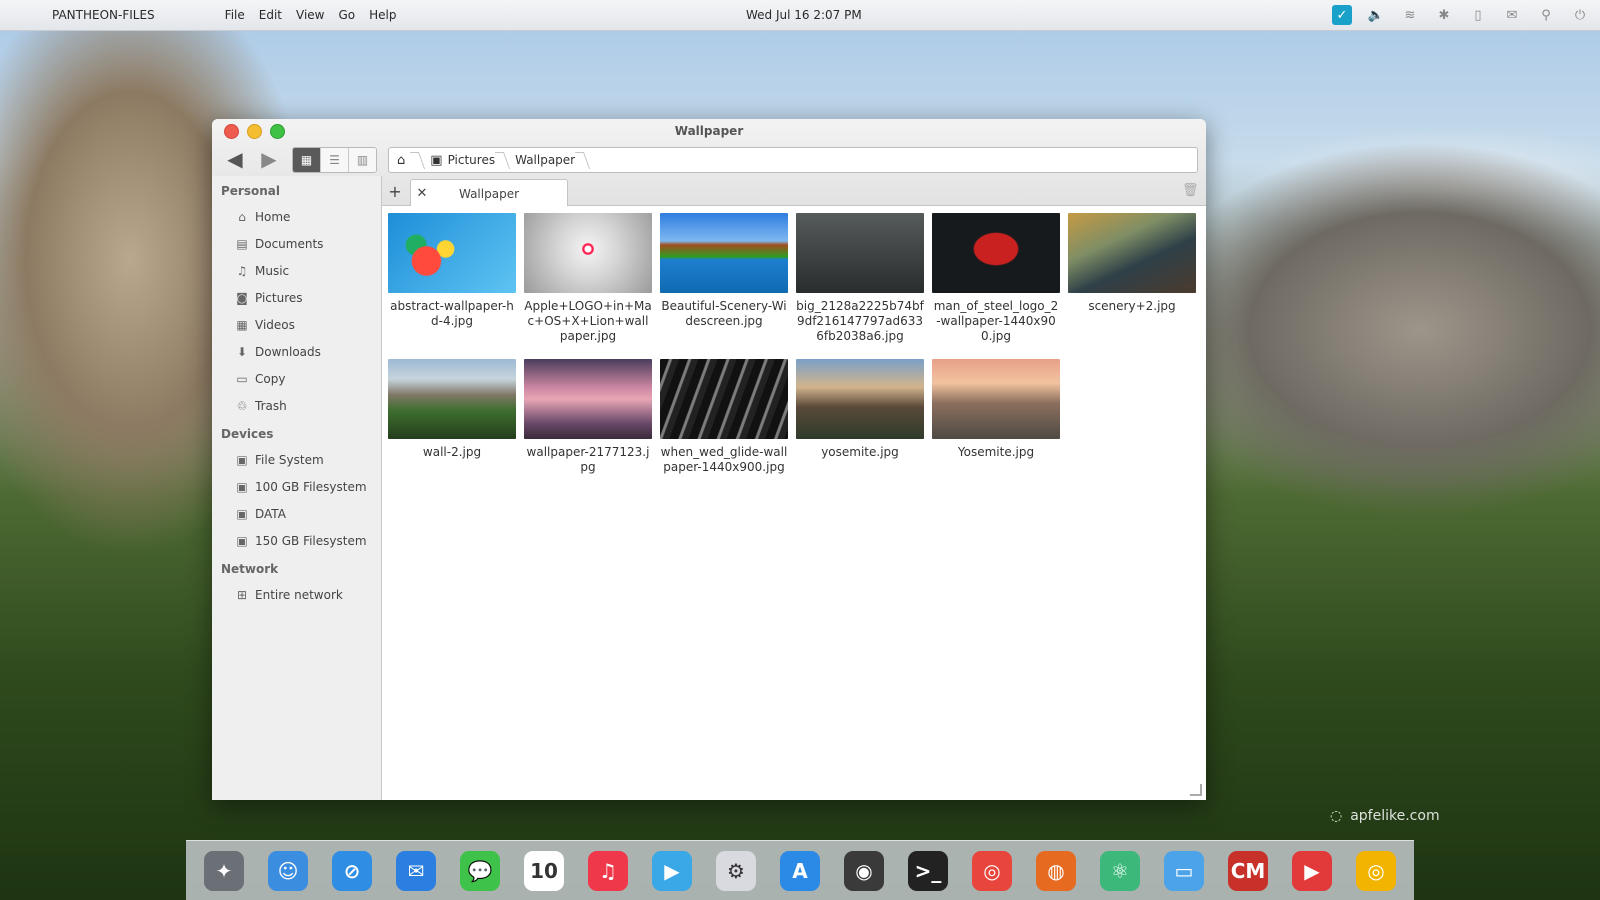 This screenshot has width=1600, height=900. What do you see at coordinates (1376, 870) in the screenshot?
I see `chrome-alt-icon: ◎` at bounding box center [1376, 870].